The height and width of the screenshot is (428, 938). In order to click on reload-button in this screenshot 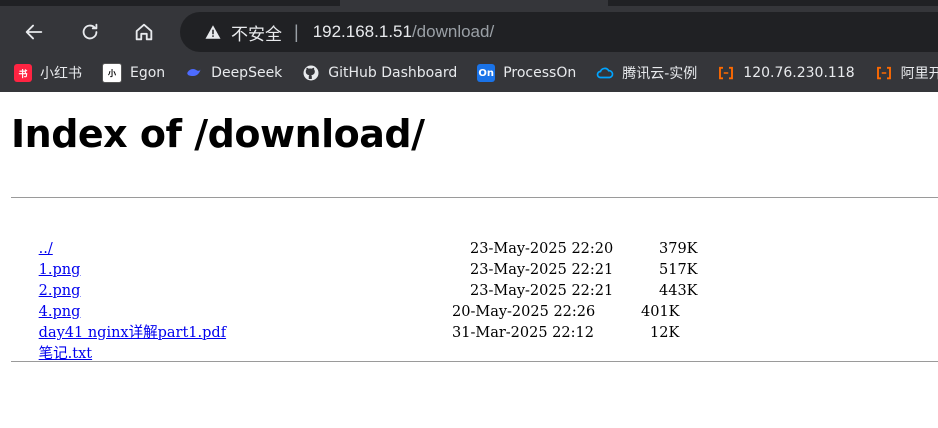, I will do `click(90, 32)`.